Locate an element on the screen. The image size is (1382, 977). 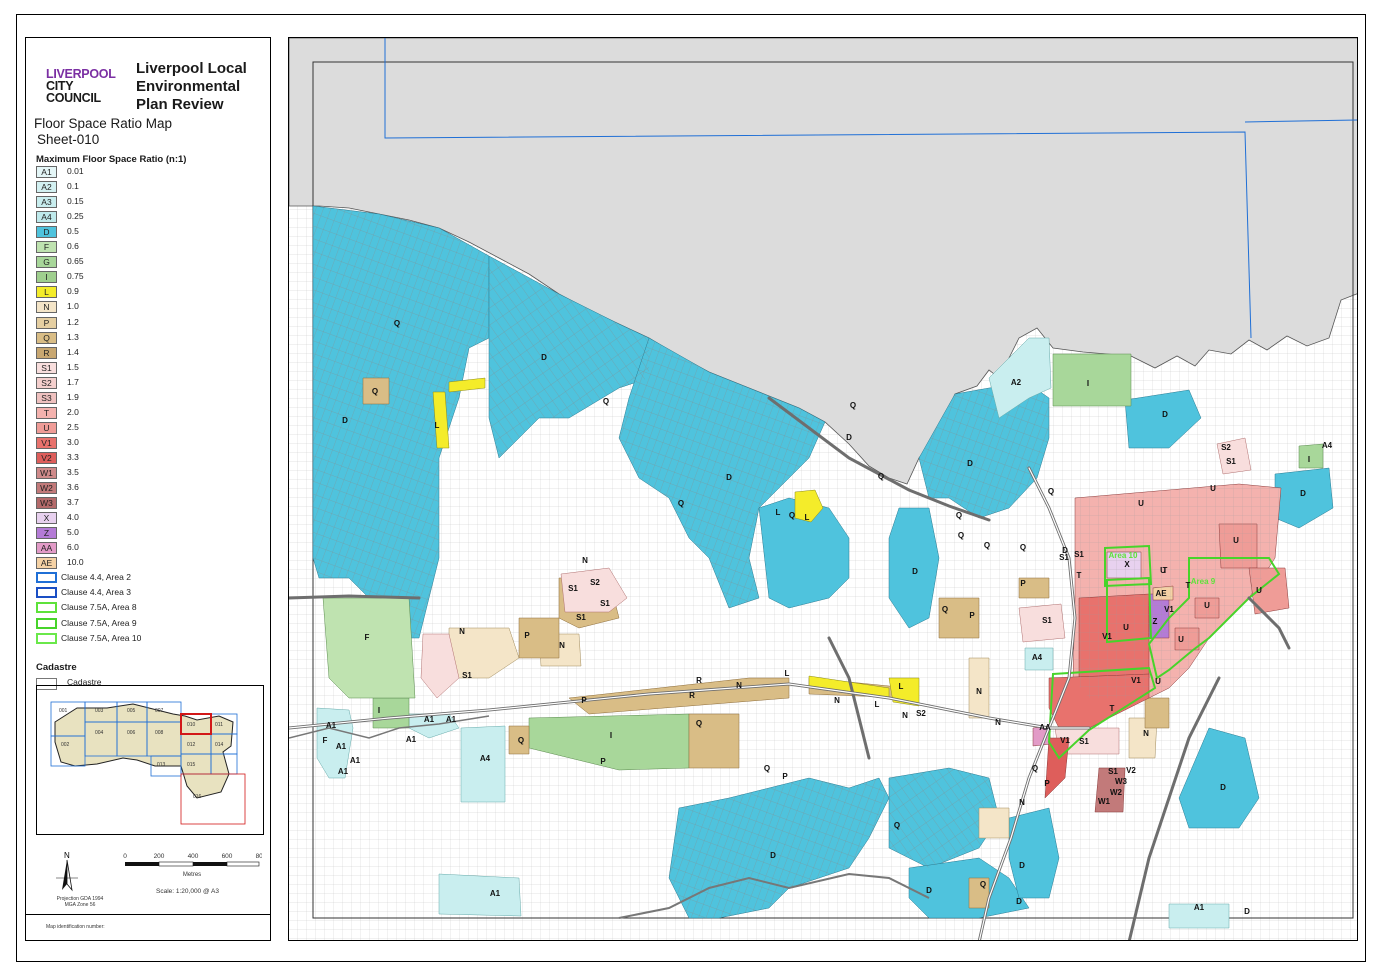
fsr-swatch: X is located at coordinates (46, 518).